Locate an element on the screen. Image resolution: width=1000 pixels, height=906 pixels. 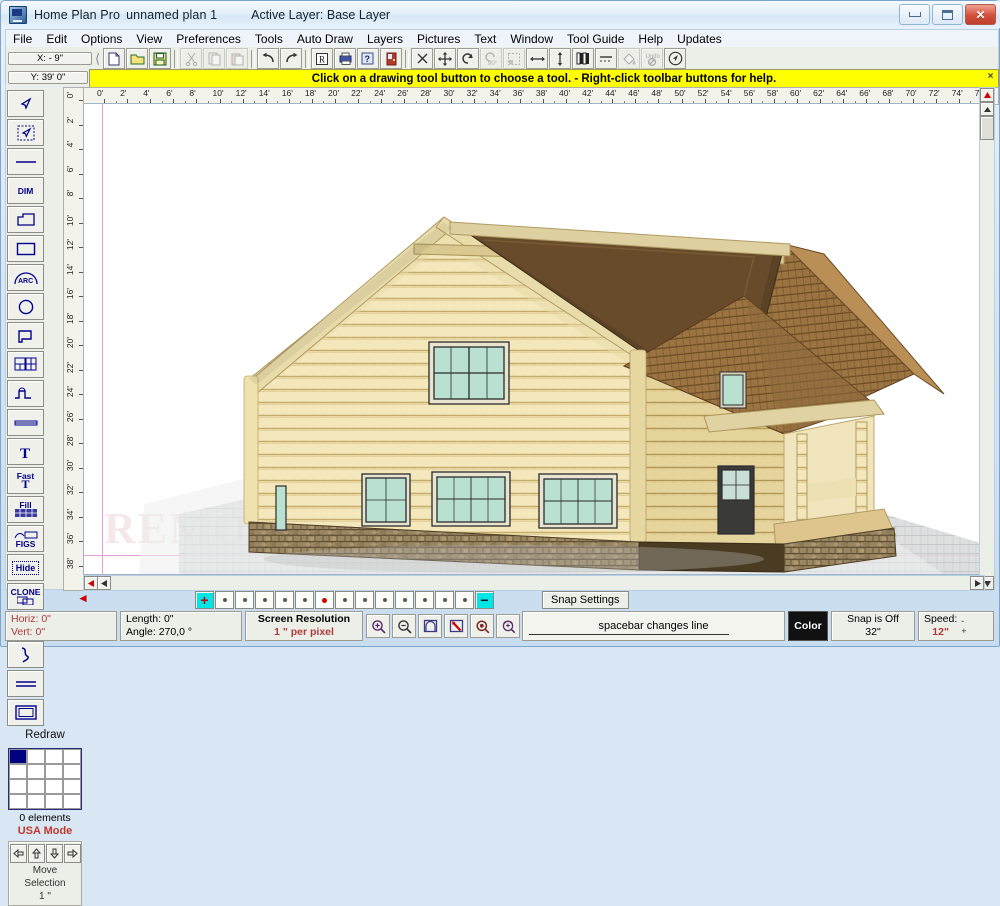
polyline-tool is located at coordinates (25, 219).